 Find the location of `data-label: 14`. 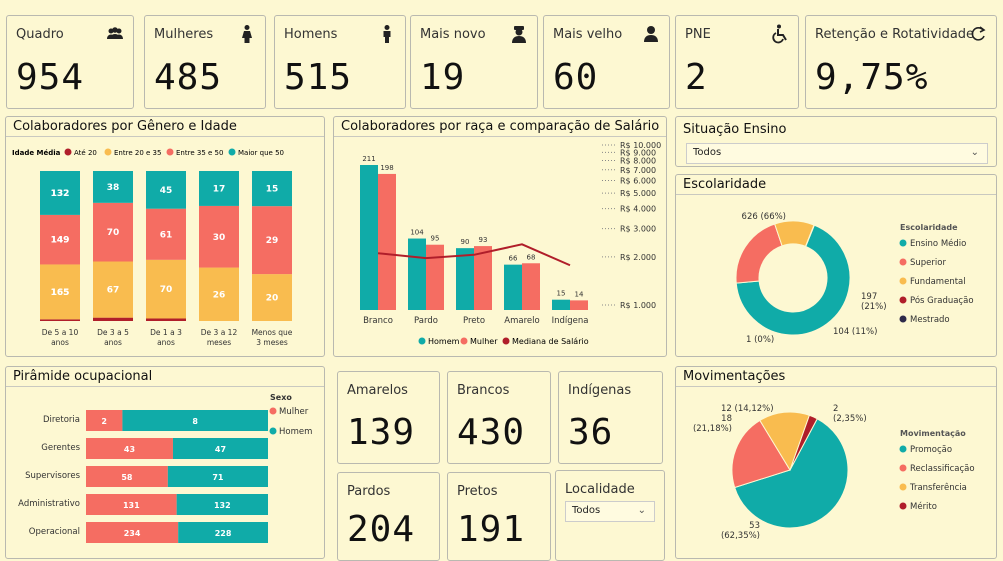

data-label: 14 is located at coordinates (579, 294).